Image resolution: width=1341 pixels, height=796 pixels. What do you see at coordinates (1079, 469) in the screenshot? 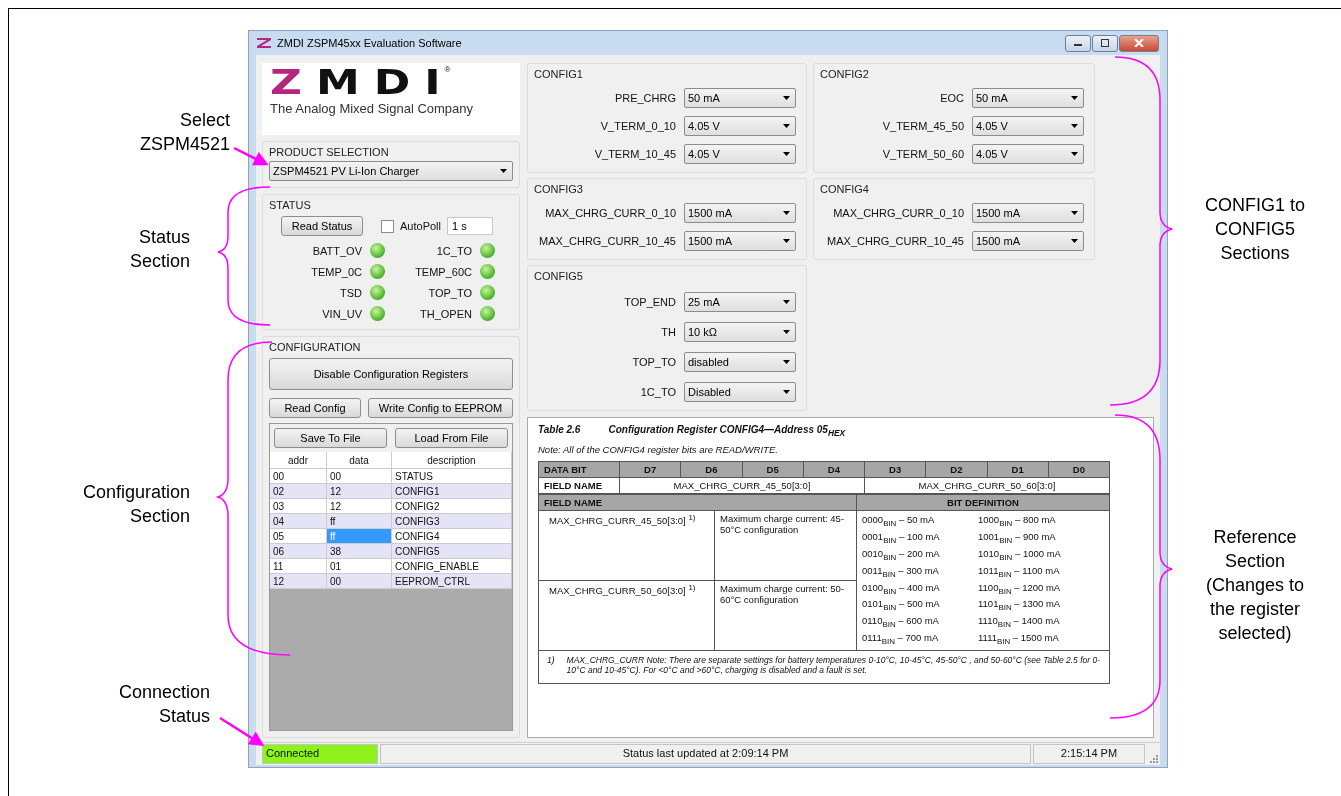
I see `table-header: D0` at bounding box center [1079, 469].